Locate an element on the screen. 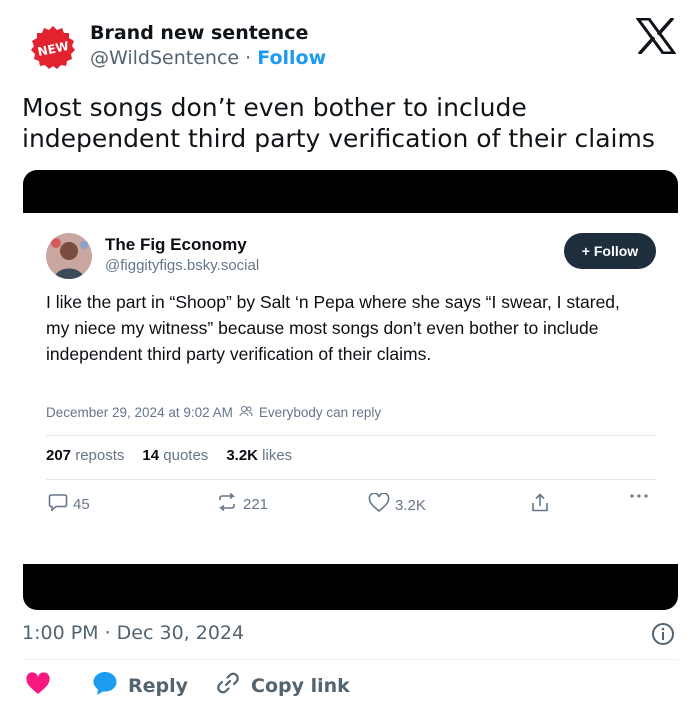 This screenshot has height=713, width=700. embedded-stats: 207 reposts 14 quotes 3.2K likes is located at coordinates (169, 455).